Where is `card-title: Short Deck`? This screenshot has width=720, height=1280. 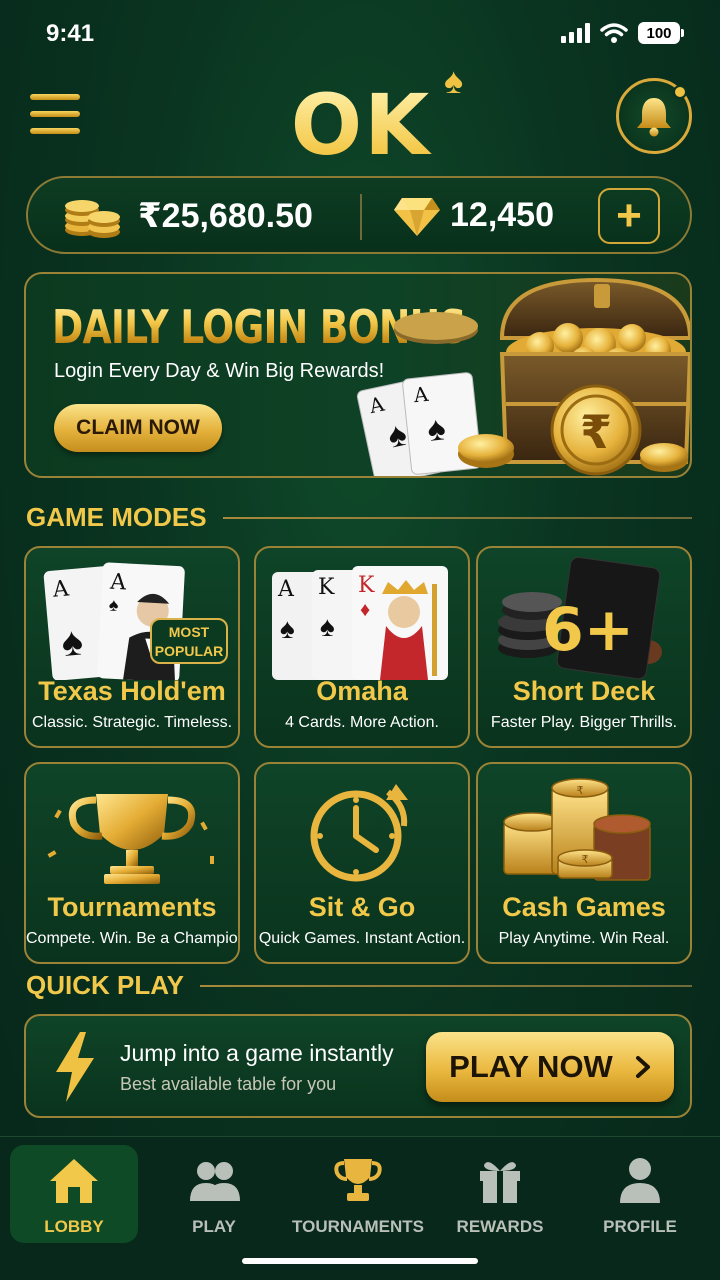
card-title: Short Deck is located at coordinates (584, 691).